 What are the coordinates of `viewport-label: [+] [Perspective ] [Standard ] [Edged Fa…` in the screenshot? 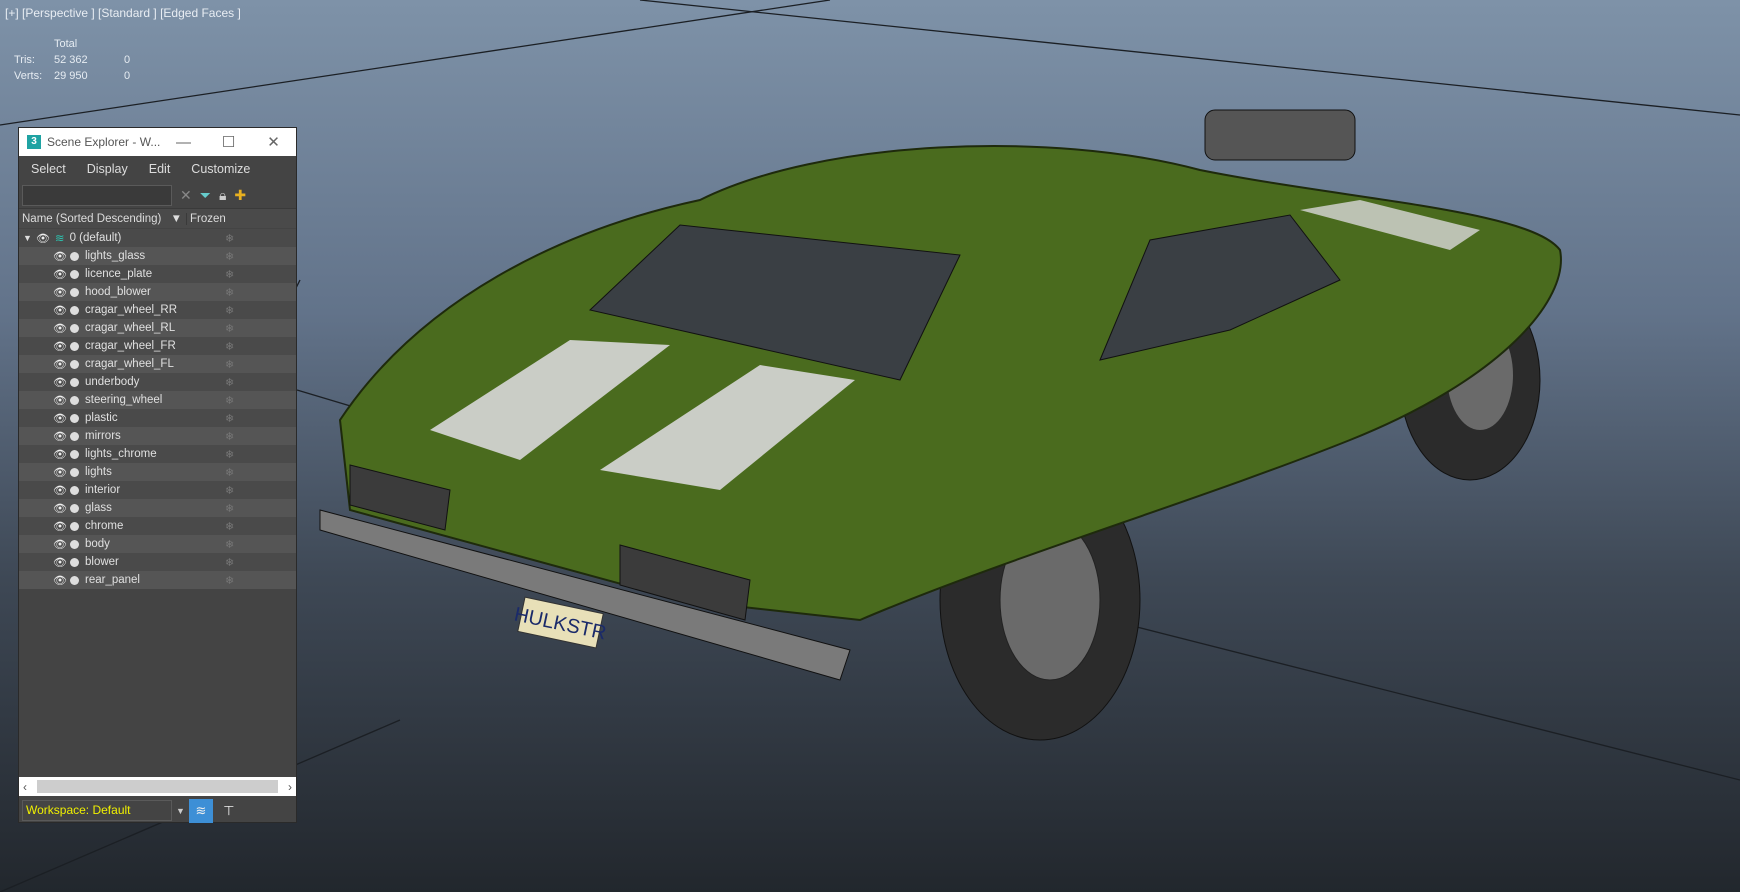 It's located at (123, 13).